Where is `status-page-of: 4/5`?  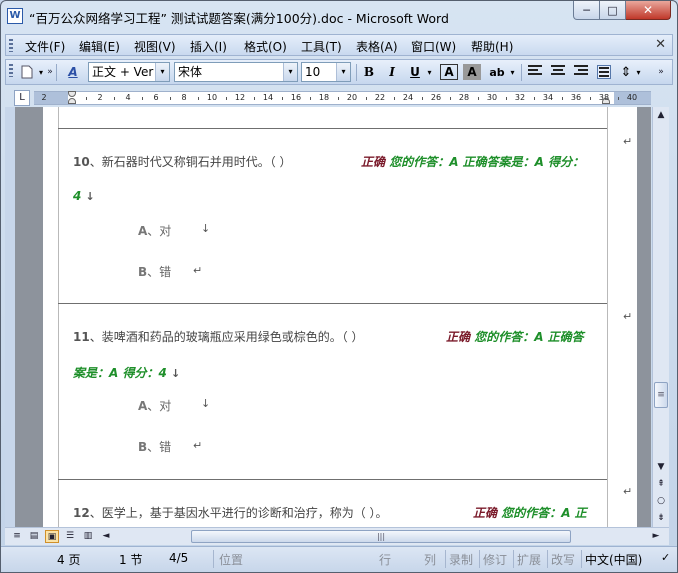
status-page-of: 4/5 is located at coordinates (178, 558).